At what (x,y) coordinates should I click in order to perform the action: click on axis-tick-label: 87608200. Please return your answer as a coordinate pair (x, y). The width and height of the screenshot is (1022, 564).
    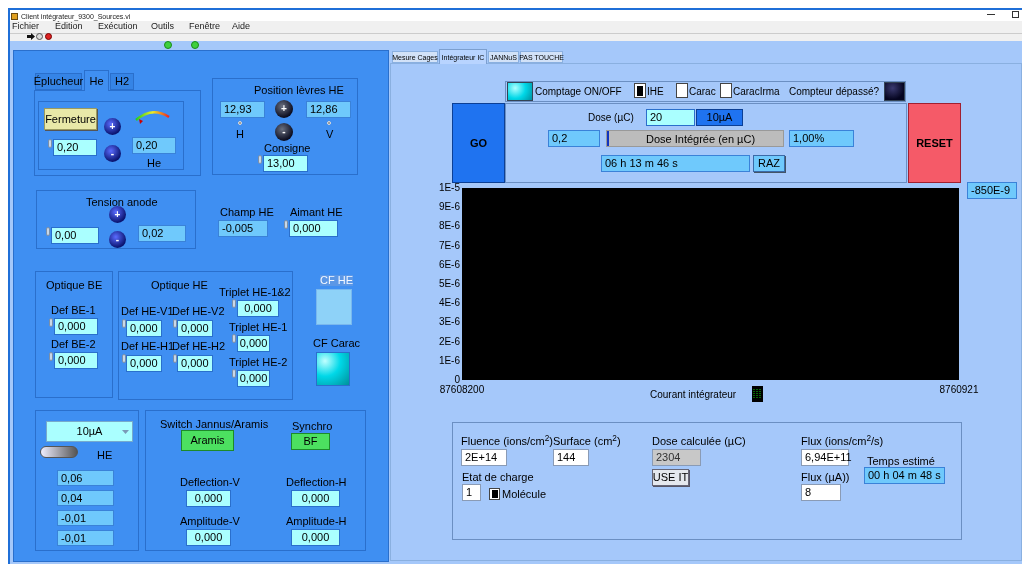
    Looking at the image, I should click on (462, 390).